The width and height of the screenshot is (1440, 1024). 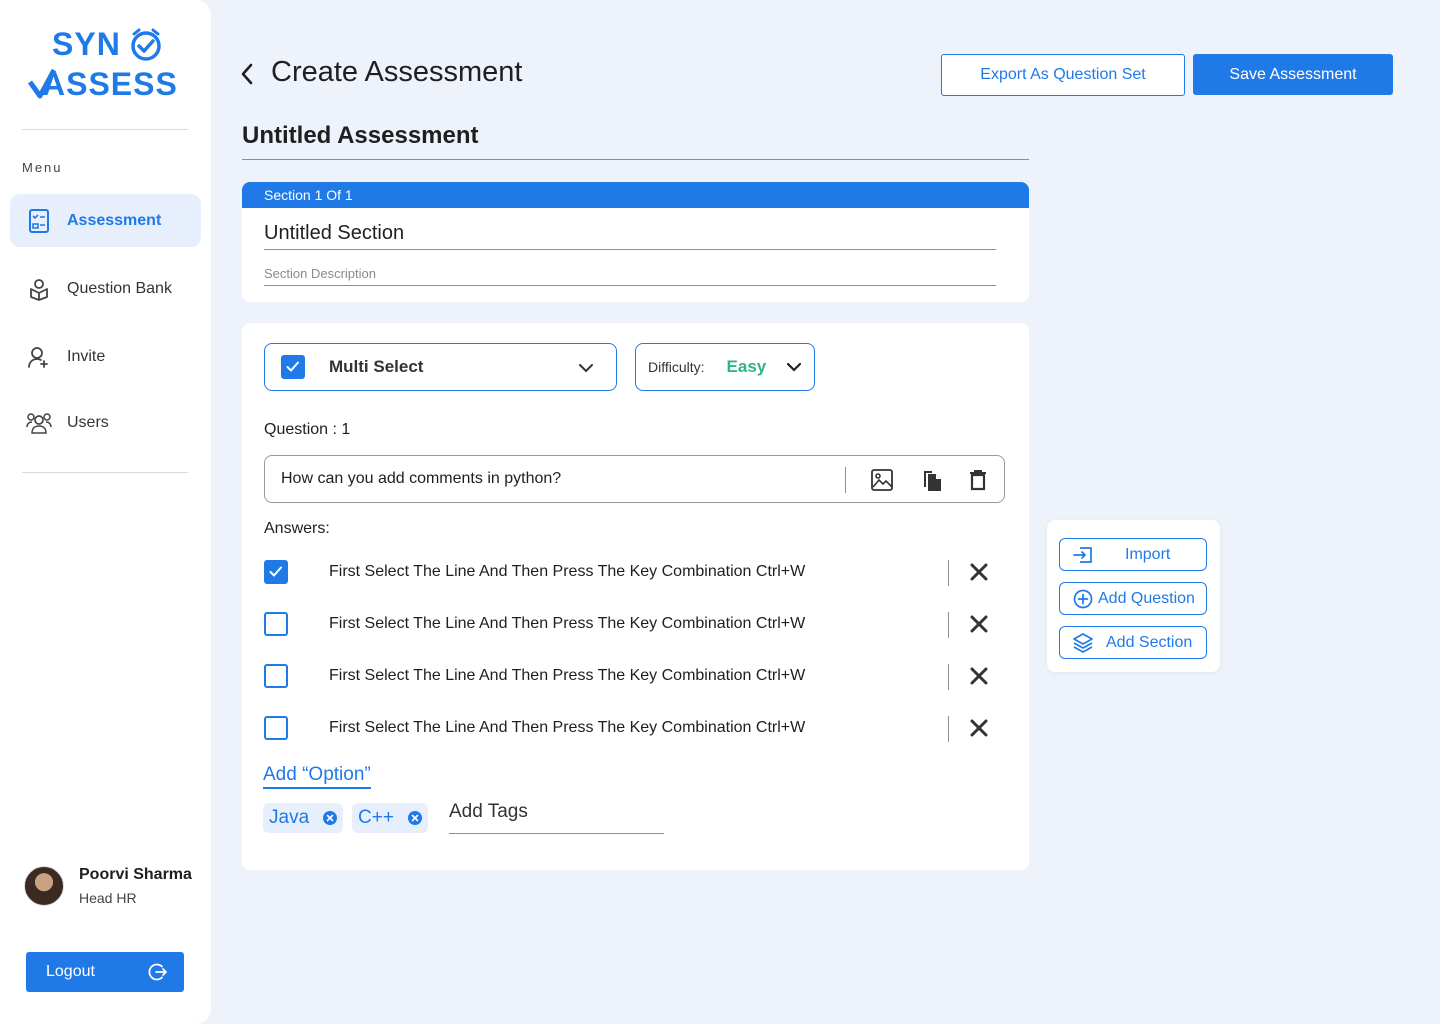 What do you see at coordinates (676, 367) in the screenshot?
I see `difficulty-label: Difficulty:` at bounding box center [676, 367].